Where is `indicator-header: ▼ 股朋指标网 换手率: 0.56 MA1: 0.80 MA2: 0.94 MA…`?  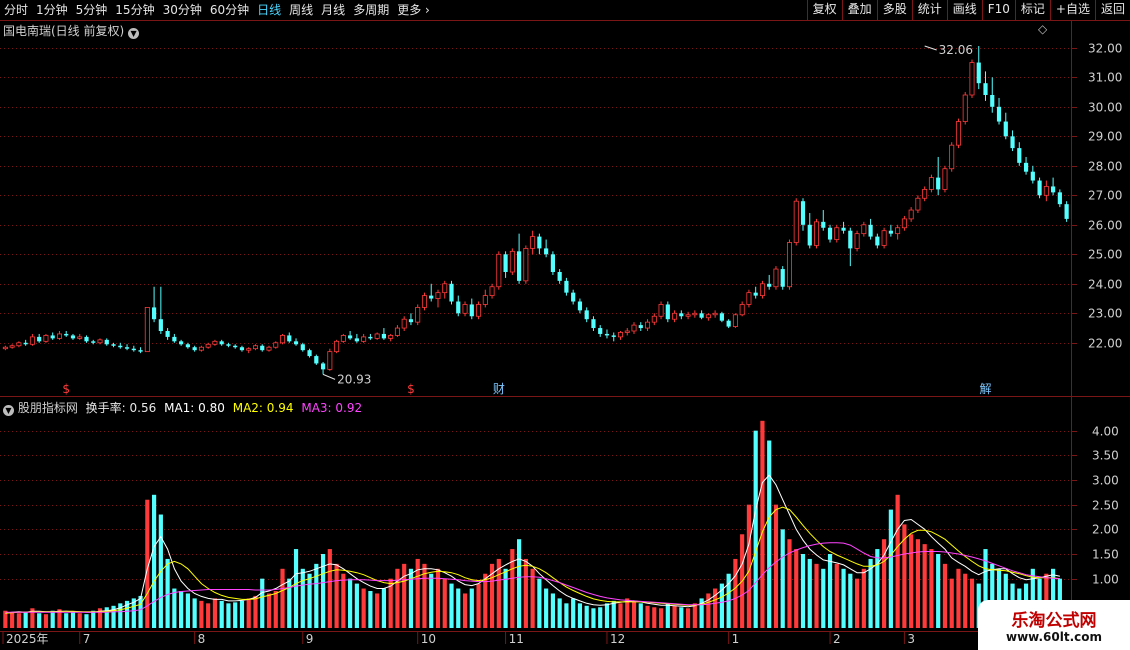 indicator-header: ▼ 股朋指标网 换手率: 0.56 MA1: 0.80 MA2: 0.94 MA… is located at coordinates (182, 407).